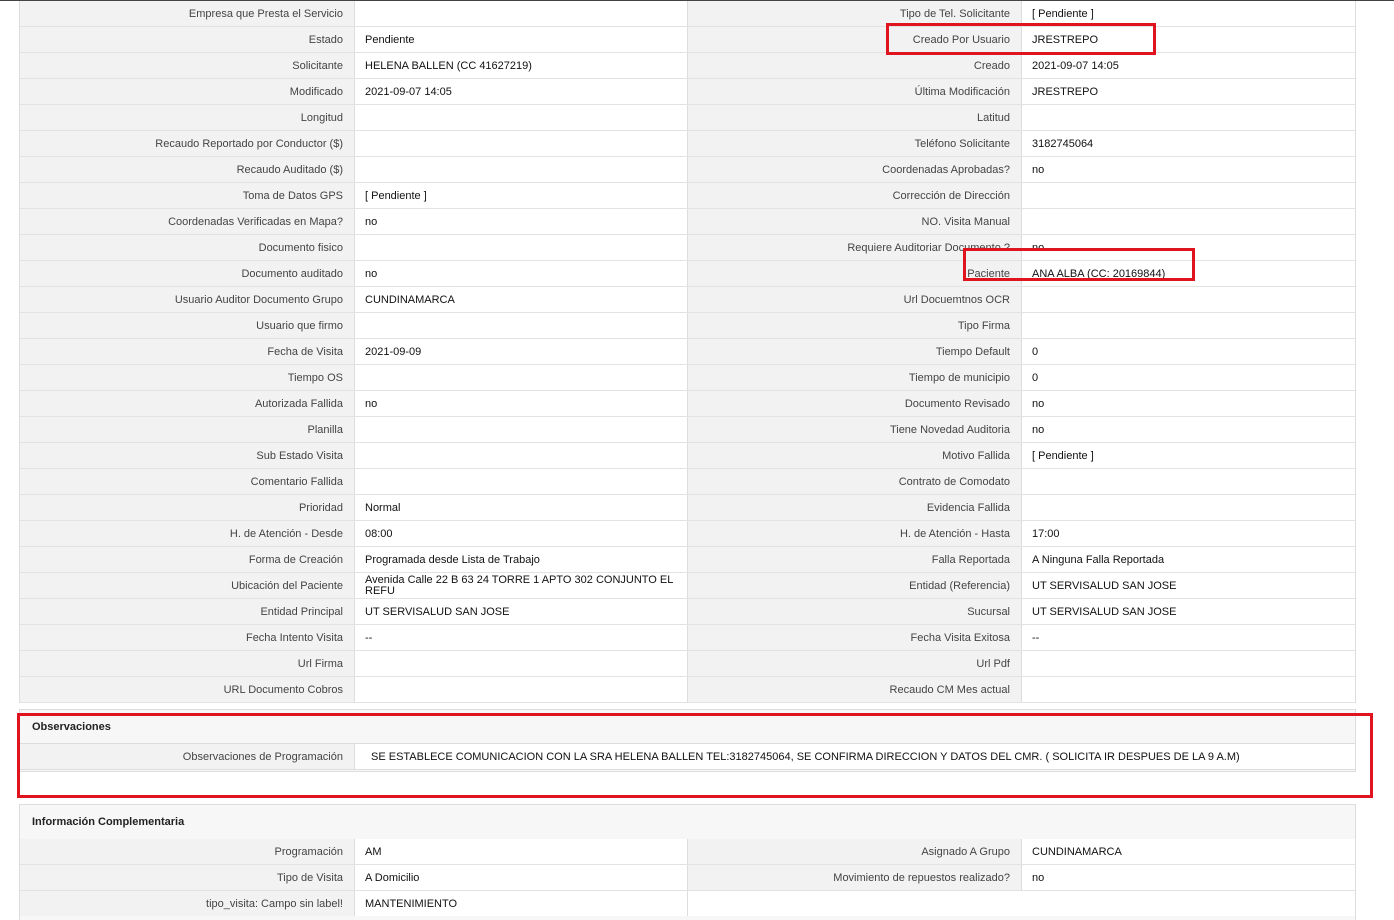 This screenshot has height=920, width=1394. Describe the element at coordinates (187, 403) in the screenshot. I see `field-label: Autorizada Fallida` at that location.